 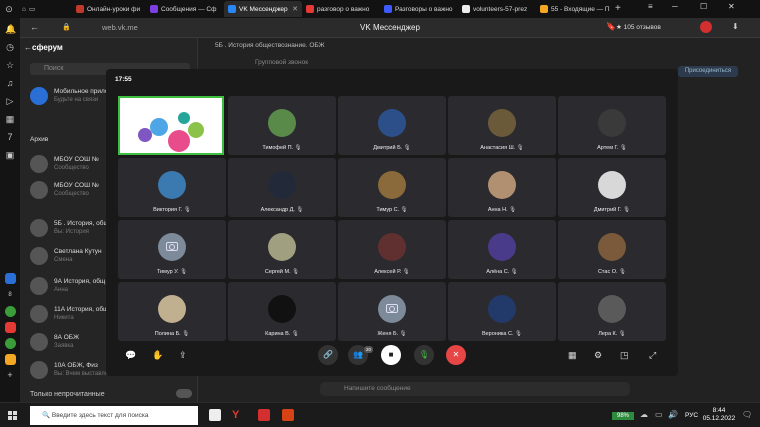 I want to click on music-icon: ♫, so click(x=10, y=83).